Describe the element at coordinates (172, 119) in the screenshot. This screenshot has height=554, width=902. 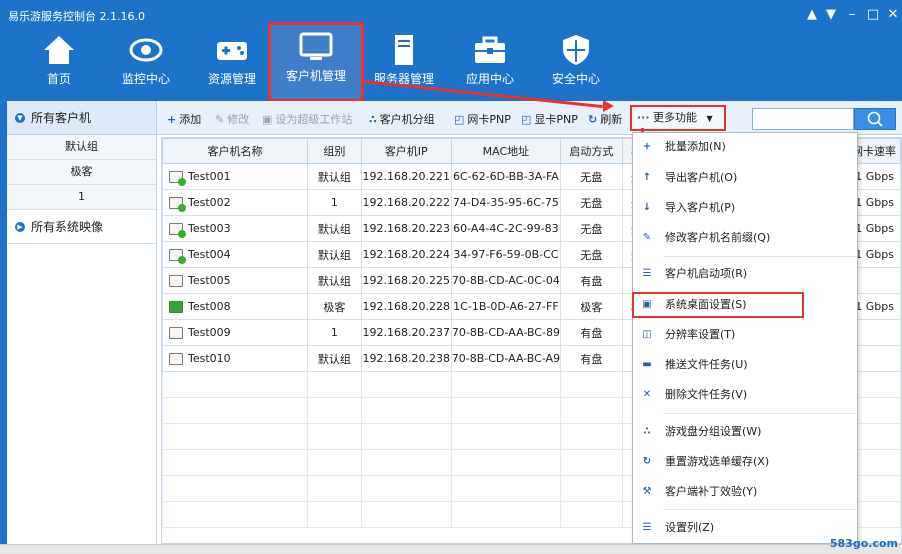
I see `plus-icon: +` at that location.